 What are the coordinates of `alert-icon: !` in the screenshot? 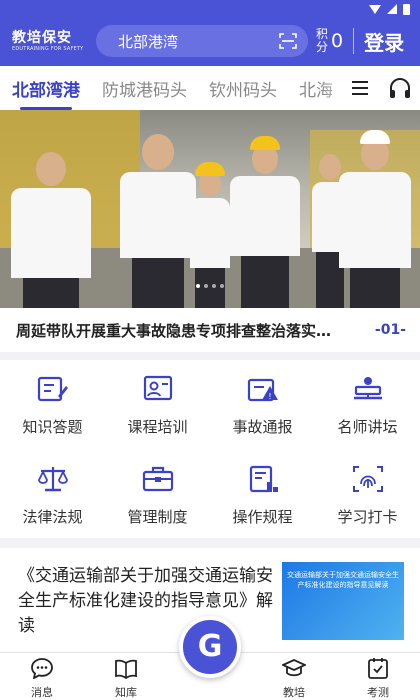 It's located at (262, 390).